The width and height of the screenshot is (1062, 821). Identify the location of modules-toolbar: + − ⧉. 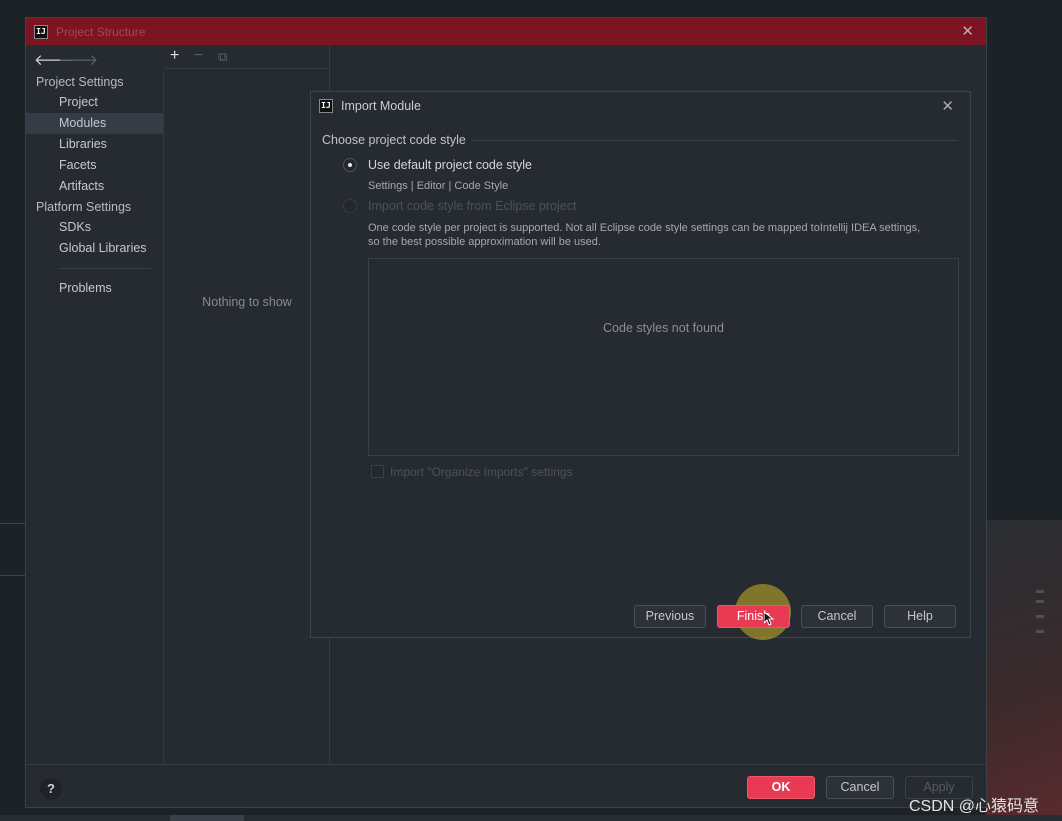
(246, 57).